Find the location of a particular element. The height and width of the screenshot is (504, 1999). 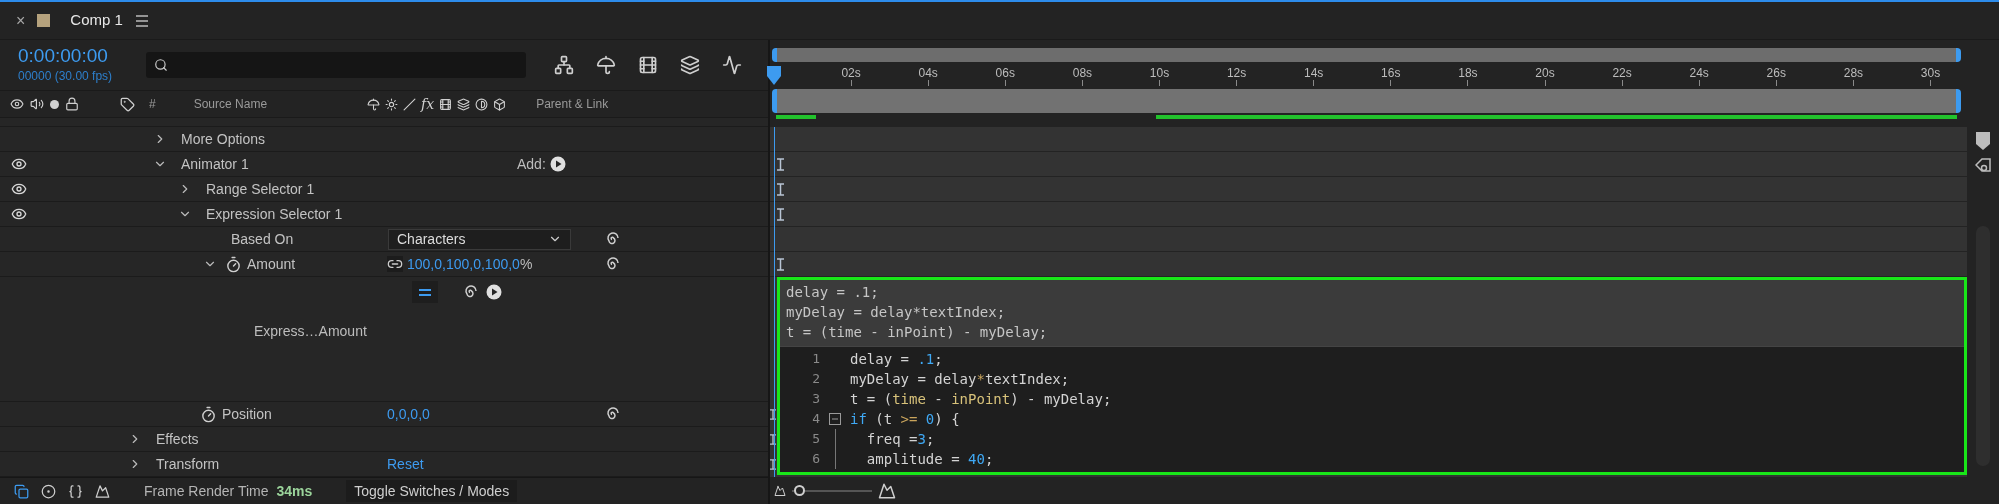

line-number: 3 is located at coordinates (815, 399).